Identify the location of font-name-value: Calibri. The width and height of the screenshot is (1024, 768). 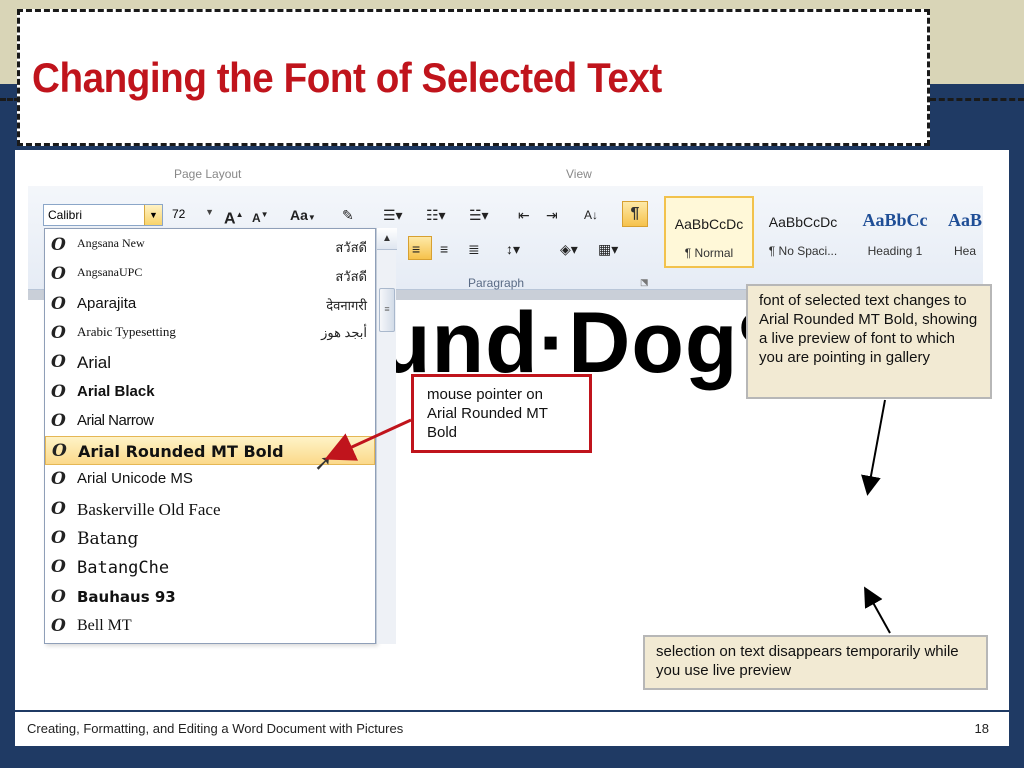
(65, 215).